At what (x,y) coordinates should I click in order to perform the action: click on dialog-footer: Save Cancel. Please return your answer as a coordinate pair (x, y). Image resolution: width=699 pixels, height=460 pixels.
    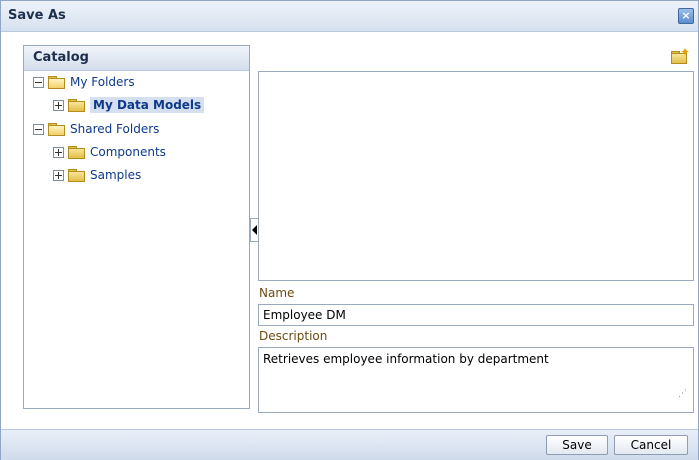
    Looking at the image, I should click on (349, 444).